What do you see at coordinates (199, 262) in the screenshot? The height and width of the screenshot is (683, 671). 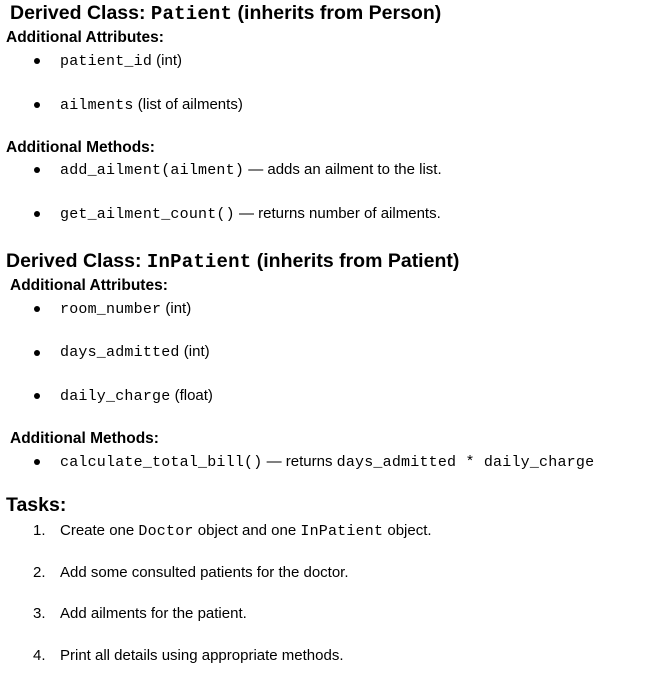 I see `heading-code: InPatient` at bounding box center [199, 262].